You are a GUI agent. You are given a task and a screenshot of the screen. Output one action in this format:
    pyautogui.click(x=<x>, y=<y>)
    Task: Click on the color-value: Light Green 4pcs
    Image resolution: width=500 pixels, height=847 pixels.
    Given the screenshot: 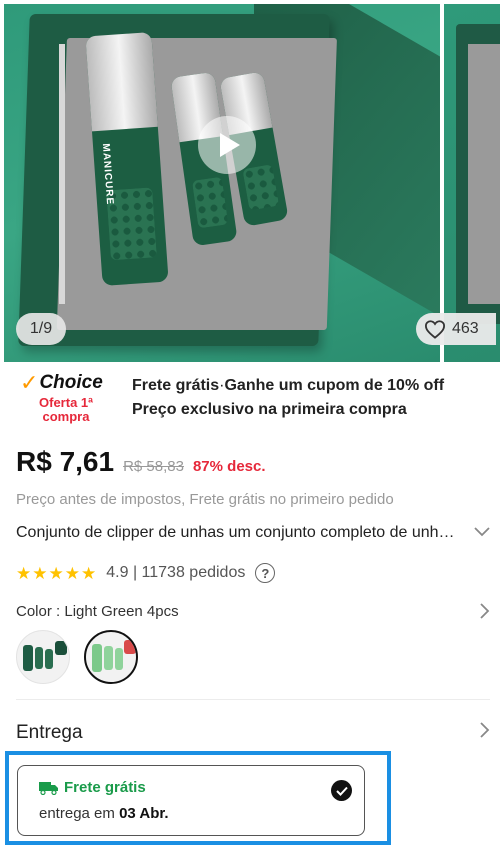 What is the action you would take?
    pyautogui.click(x=121, y=611)
    